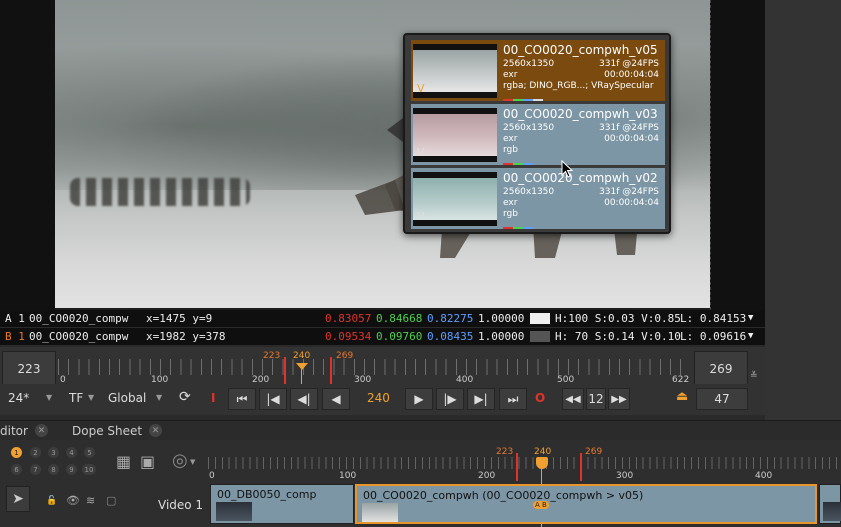  What do you see at coordinates (76, 398) in the screenshot?
I see `tf-dropdown: TF` at bounding box center [76, 398].